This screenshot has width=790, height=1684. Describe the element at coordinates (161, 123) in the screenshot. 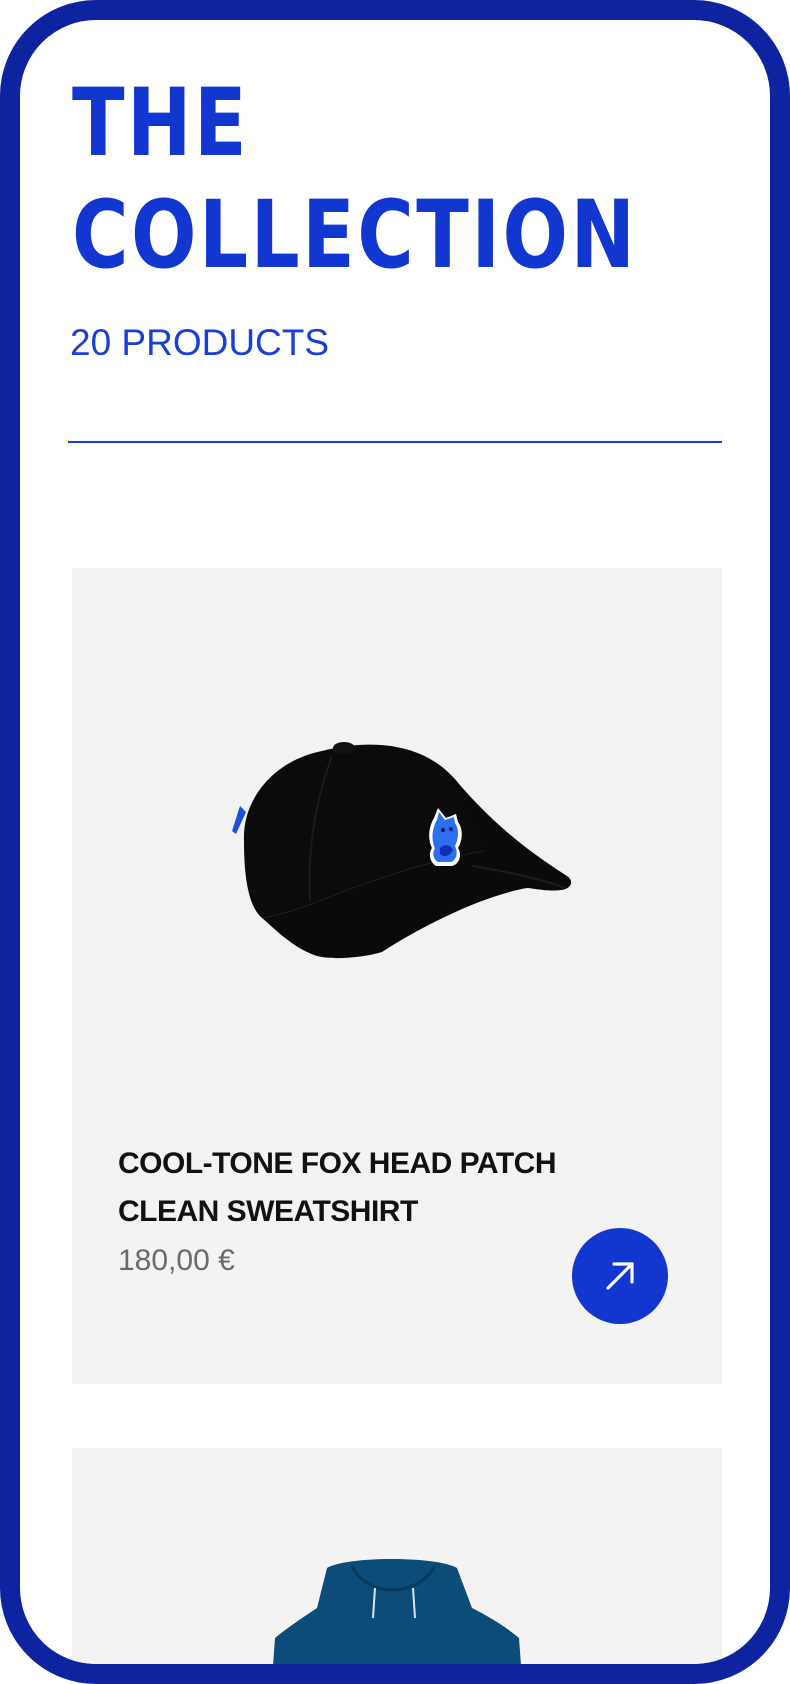

I see `page-title-line-1: THE` at that location.